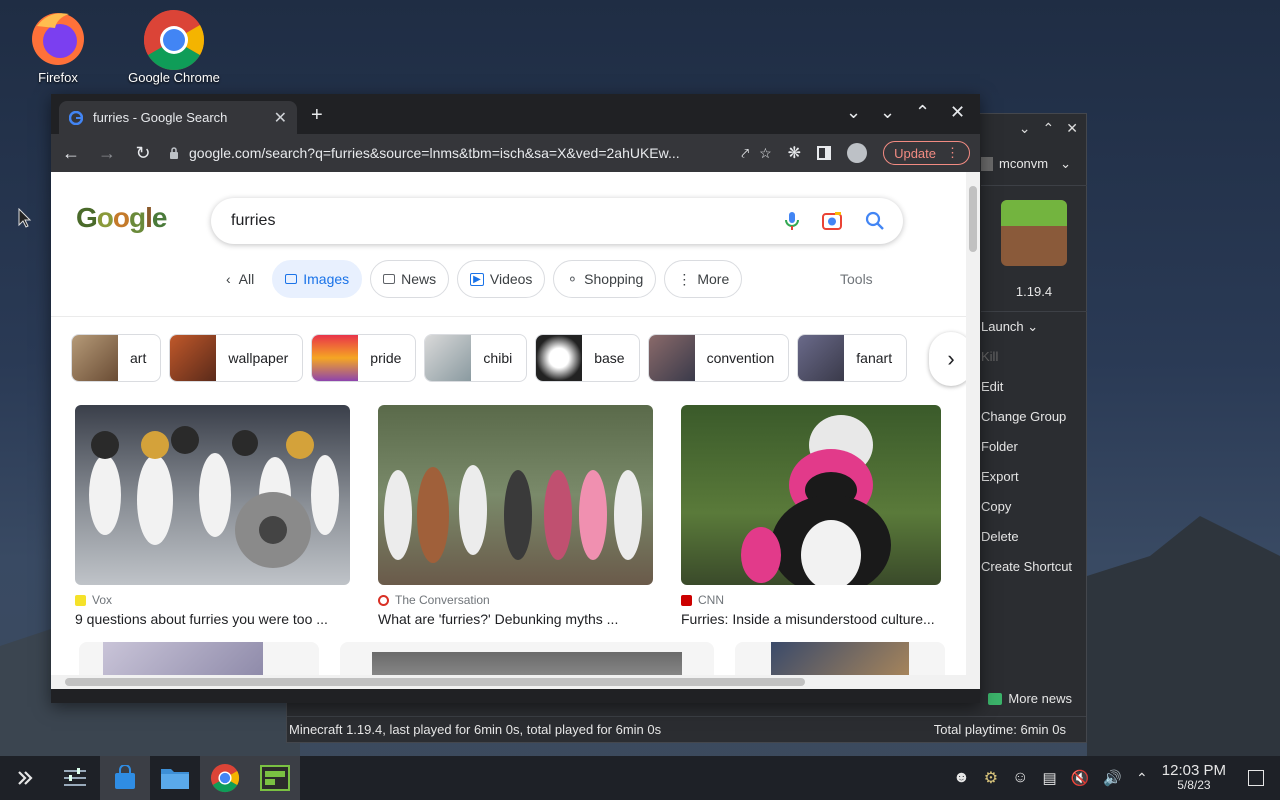 Image resolution: width=1280 pixels, height=800 pixels. I want to click on tab-news: News, so click(410, 279).